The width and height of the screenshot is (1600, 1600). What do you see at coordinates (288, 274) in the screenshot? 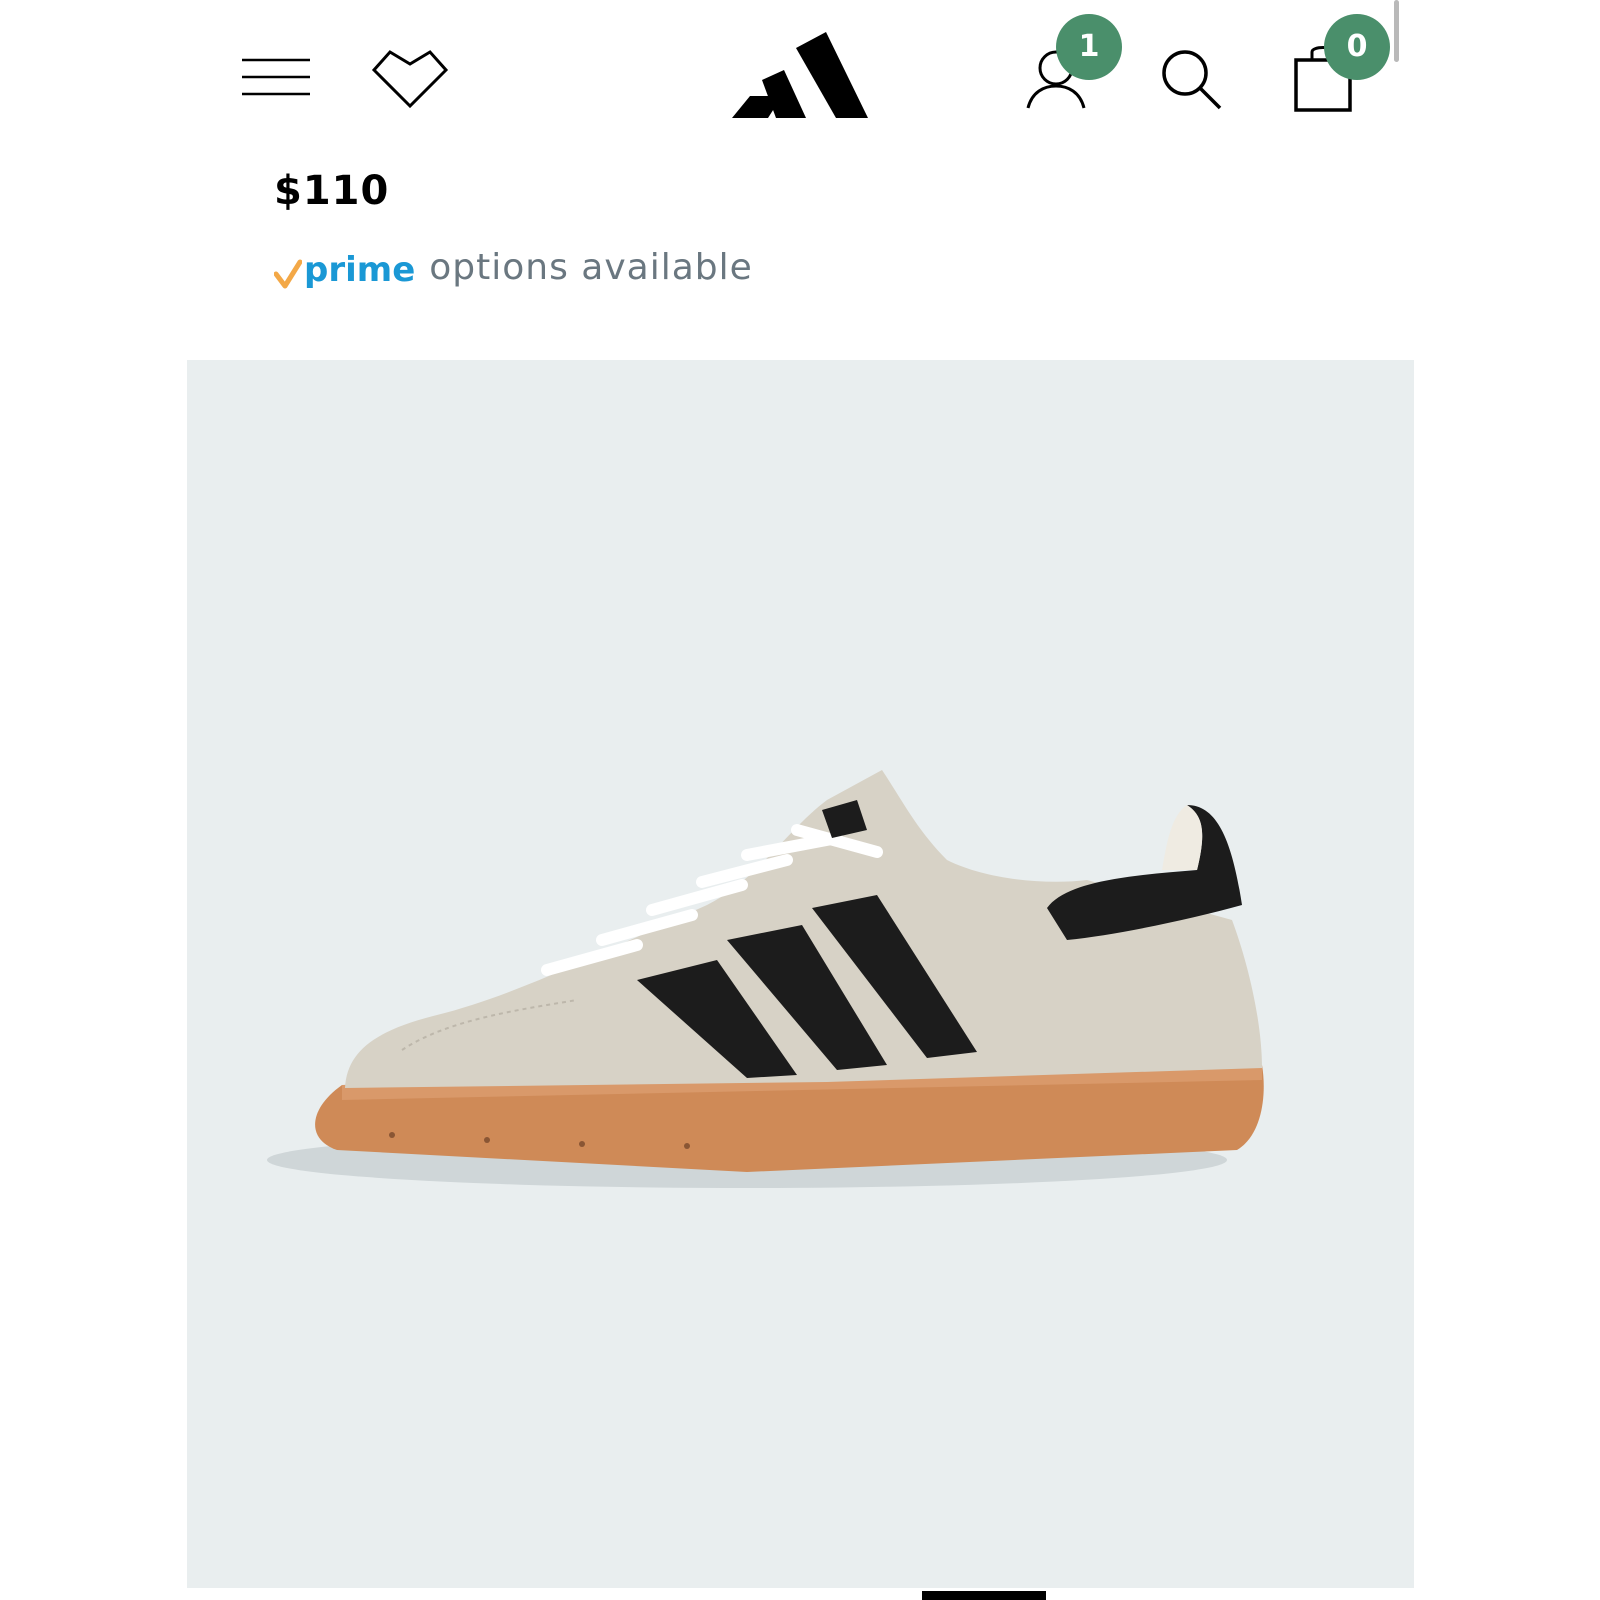
I see `prime-check-icon` at bounding box center [288, 274].